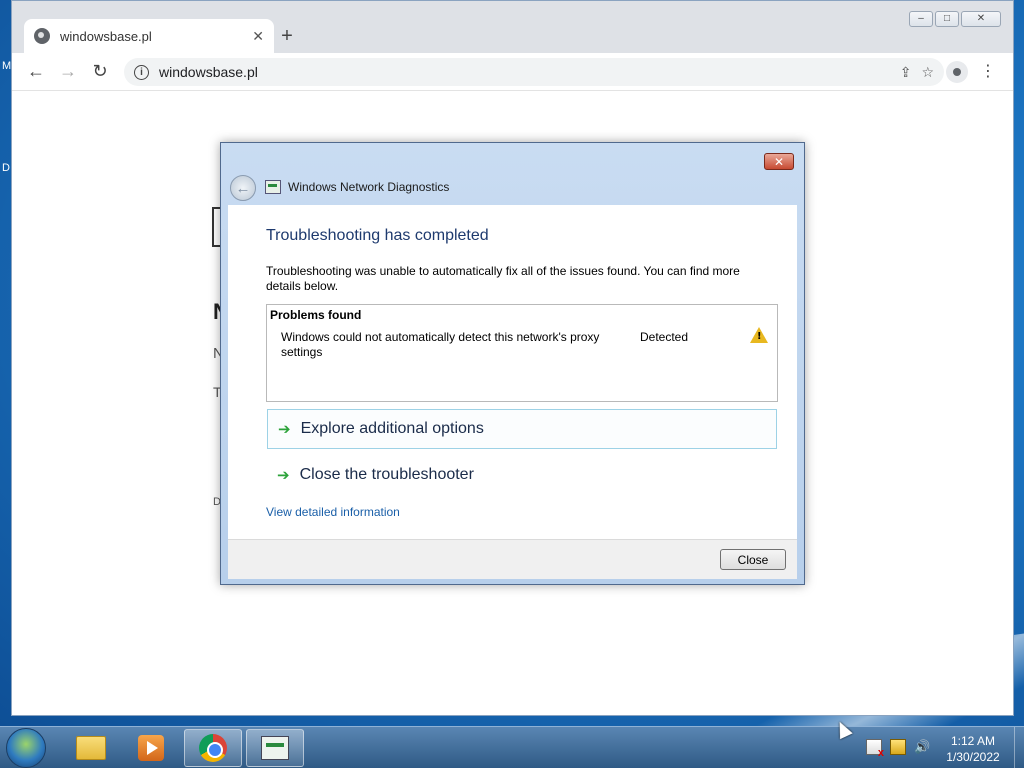  What do you see at coordinates (512, 747) in the screenshot?
I see `taskbar: 🔊 1:12 AM 1/30/2022` at bounding box center [512, 747].